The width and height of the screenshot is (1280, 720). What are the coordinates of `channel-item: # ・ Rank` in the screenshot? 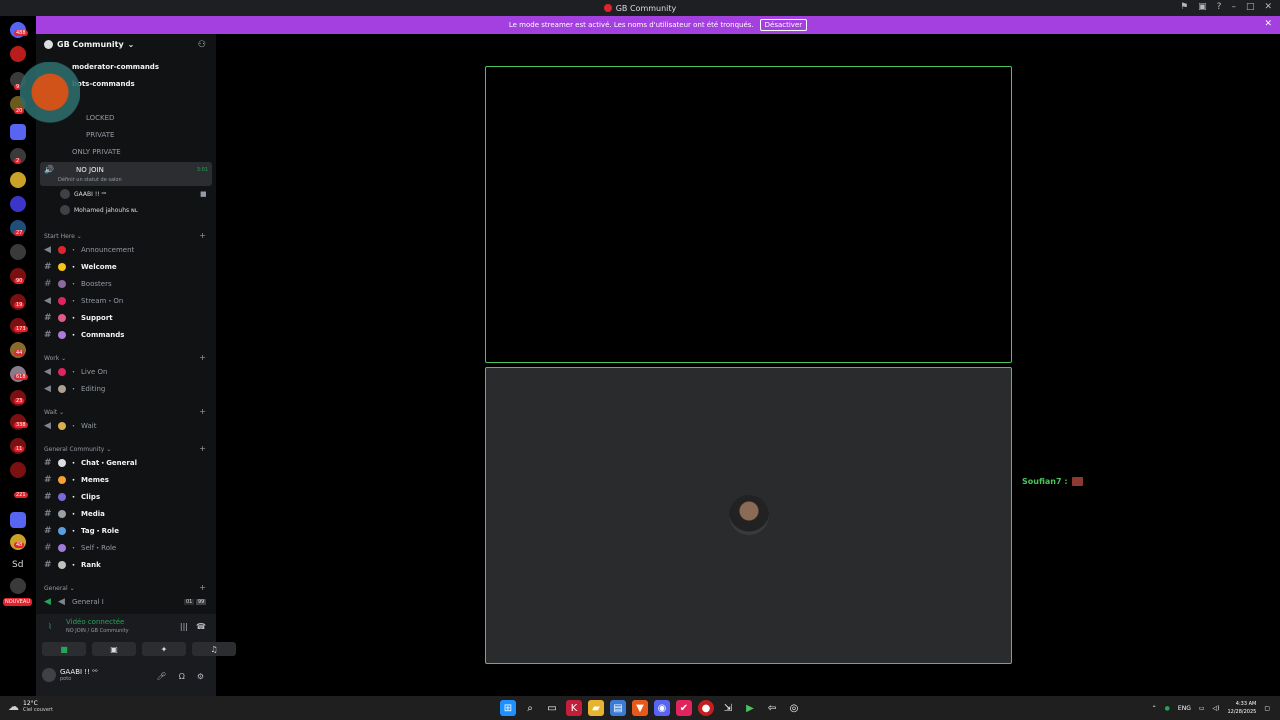 It's located at (72, 565).